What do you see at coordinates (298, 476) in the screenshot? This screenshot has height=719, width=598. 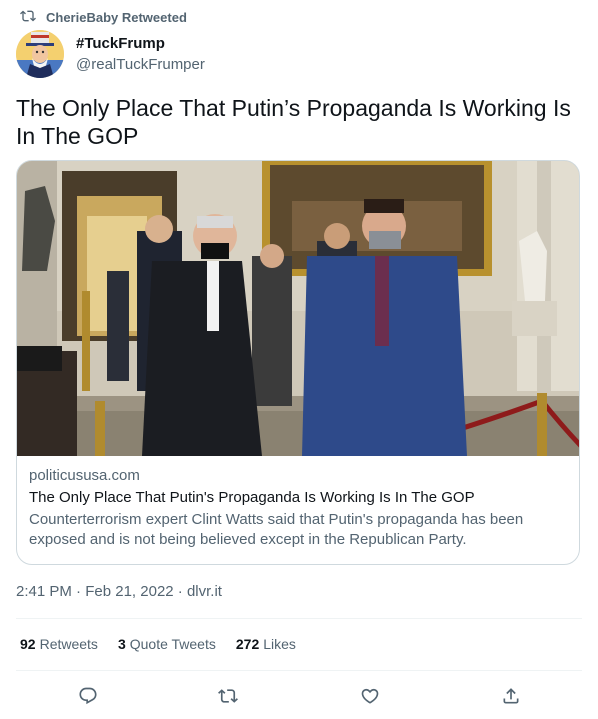 I see `card-domain: politicususa.com` at bounding box center [298, 476].